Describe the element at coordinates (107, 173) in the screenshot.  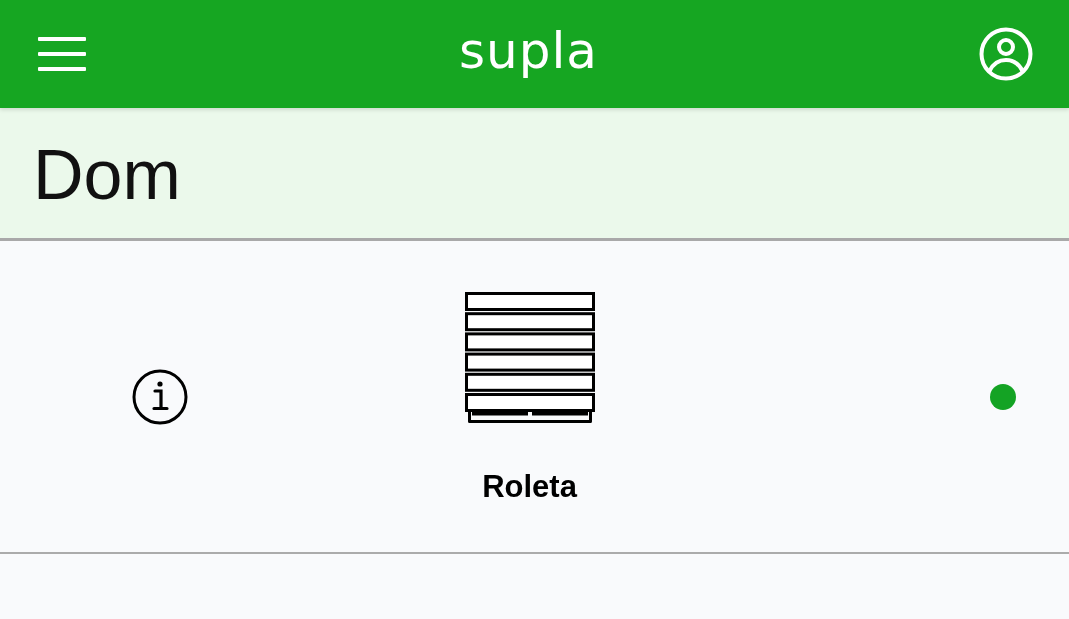
I see `location-name: Dom` at that location.